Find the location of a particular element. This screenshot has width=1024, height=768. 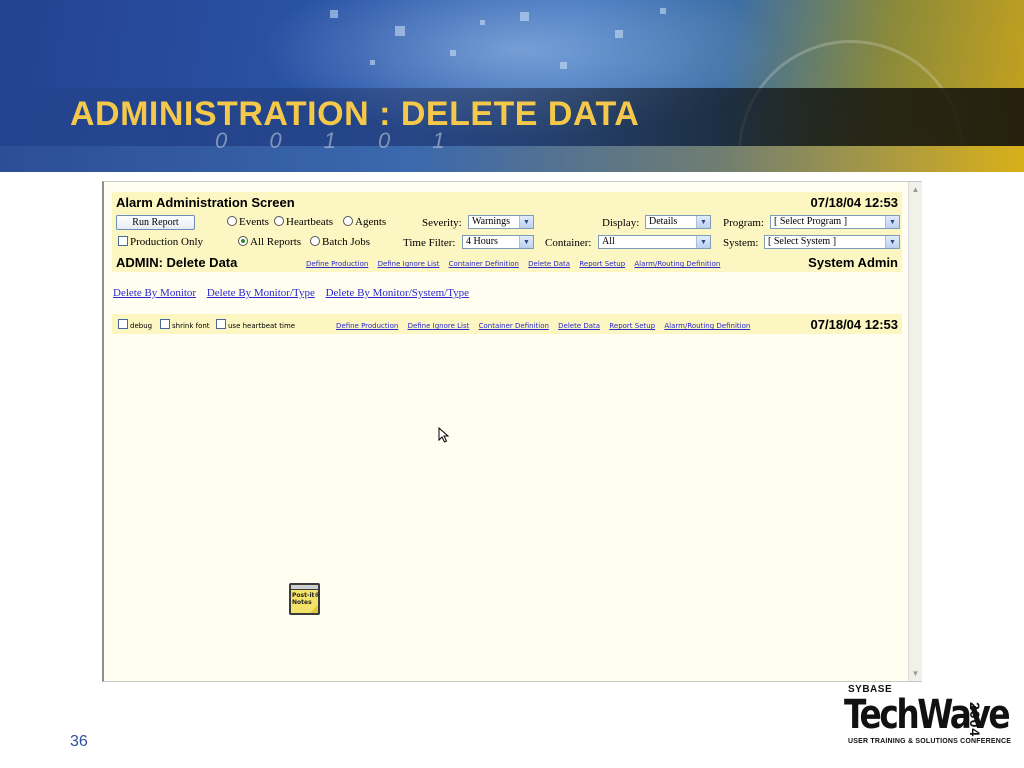

post-it-label: Post-it® Notes is located at coordinates (306, 599).